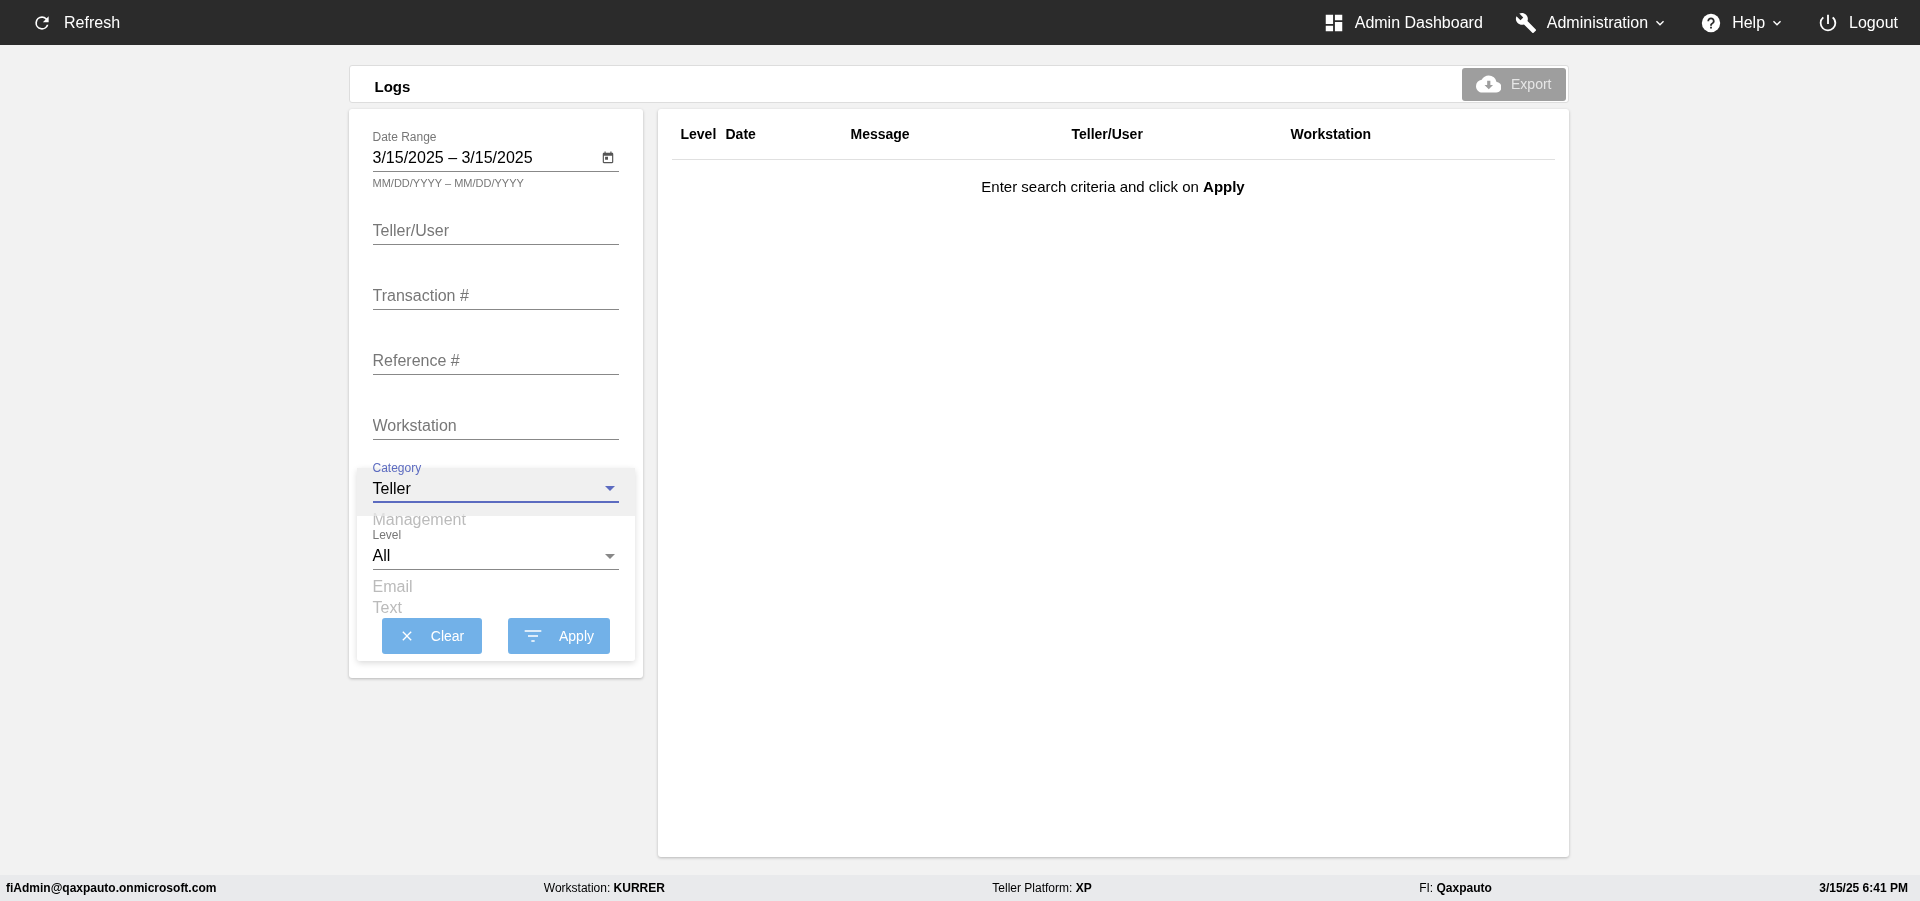  Describe the element at coordinates (1488, 84) in the screenshot. I see `cloud-download-icon` at that location.